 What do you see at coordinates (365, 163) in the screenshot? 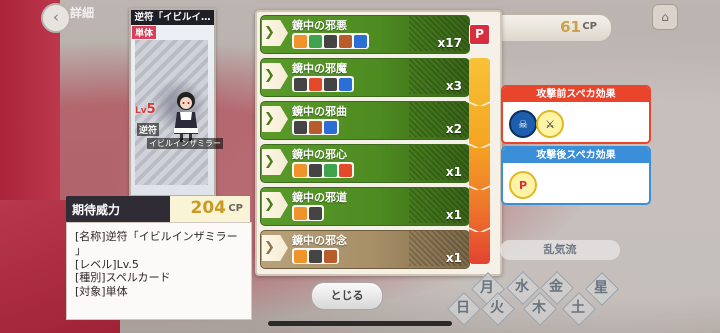
I see `bullet-row: ❯ 鏡中の邪心 x1` at bounding box center [365, 163].